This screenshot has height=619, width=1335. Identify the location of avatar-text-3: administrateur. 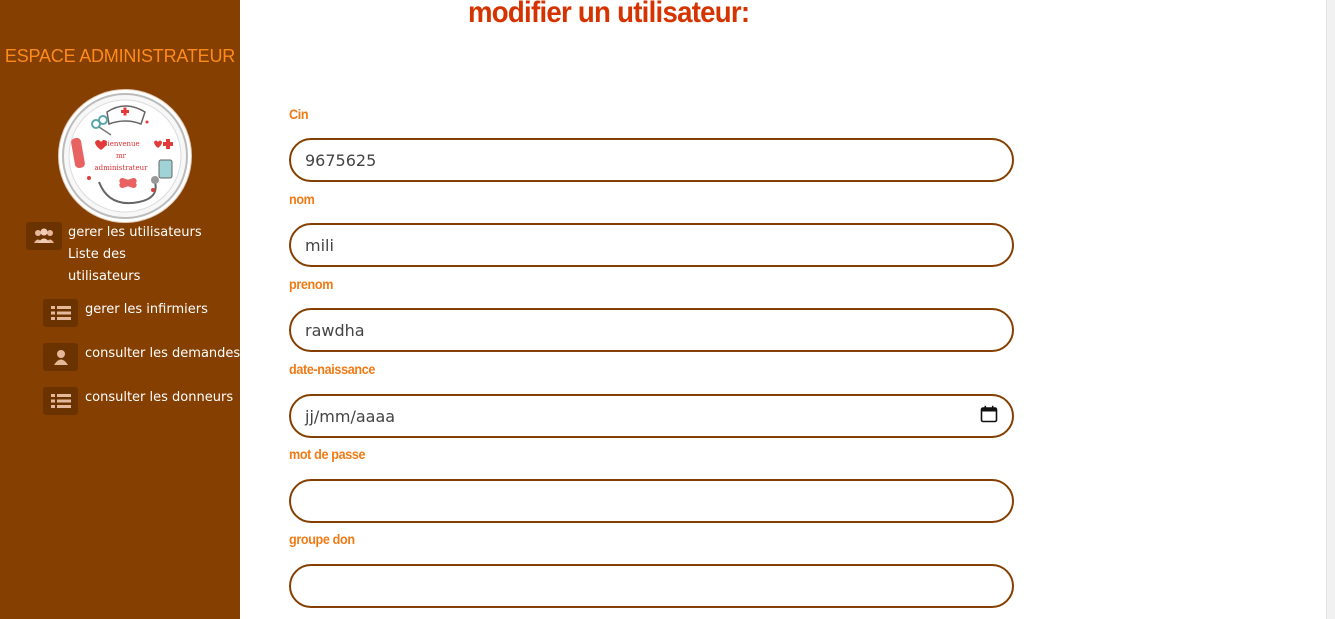
(121, 168).